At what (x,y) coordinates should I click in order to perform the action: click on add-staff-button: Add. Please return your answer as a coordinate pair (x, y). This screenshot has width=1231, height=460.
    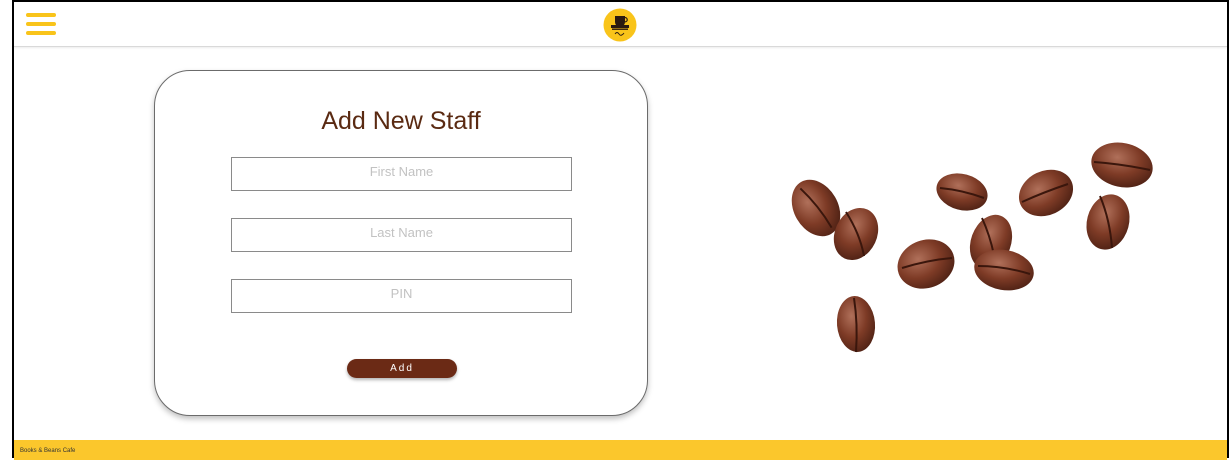
    Looking at the image, I should click on (402, 368).